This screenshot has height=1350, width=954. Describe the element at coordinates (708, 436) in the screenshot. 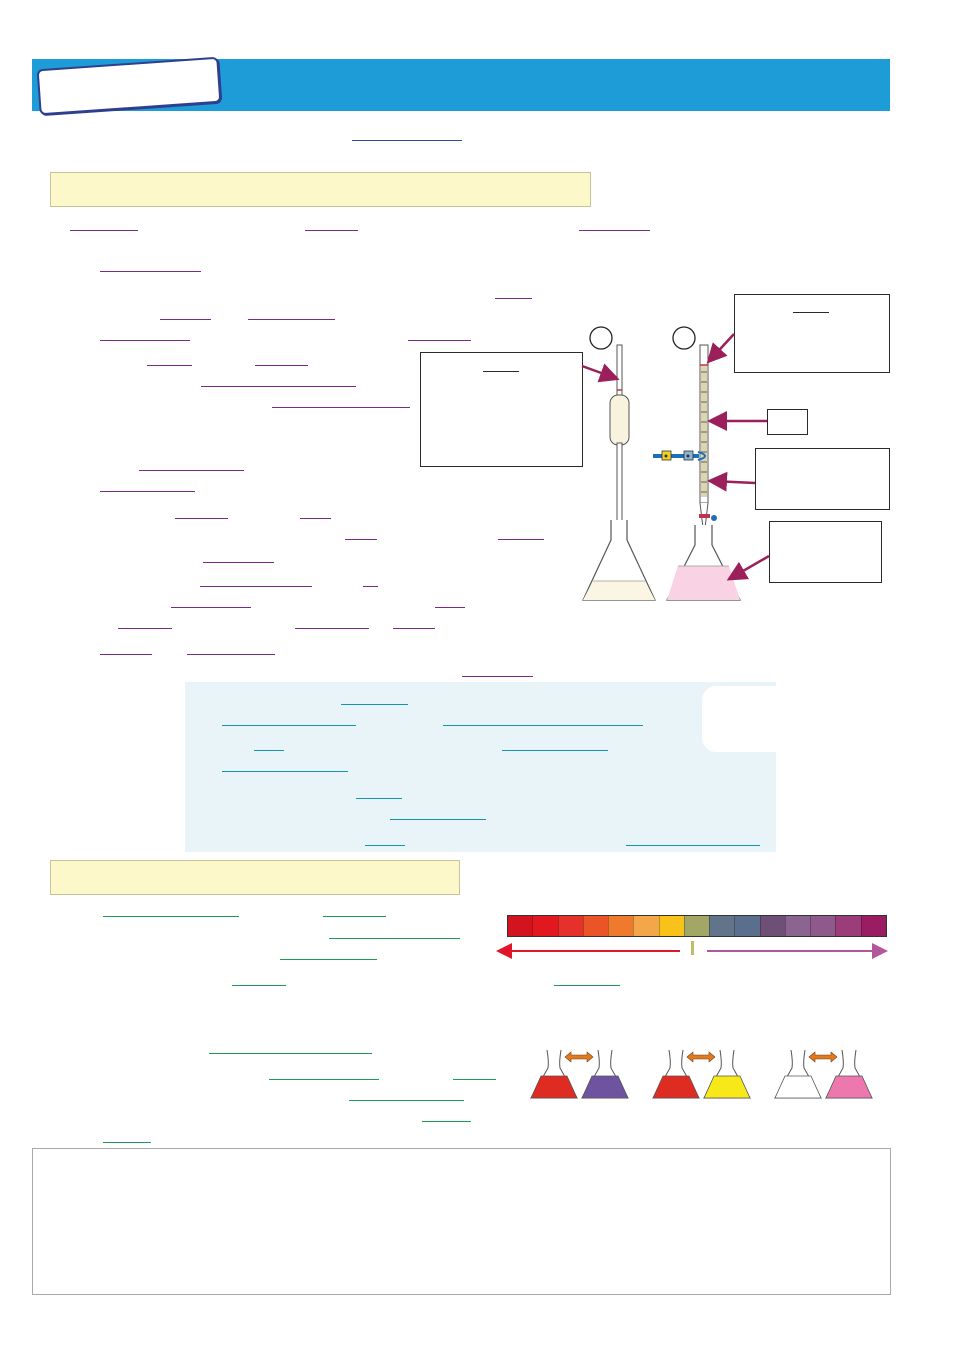

I see `burette-icon` at that location.